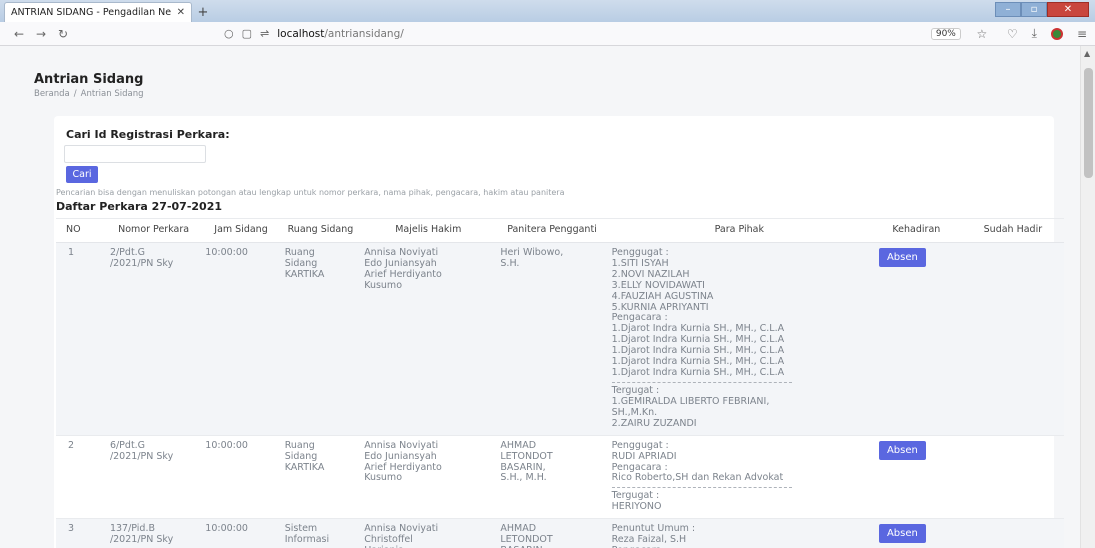  I want to click on menu-icon: ≡, so click(1082, 34).